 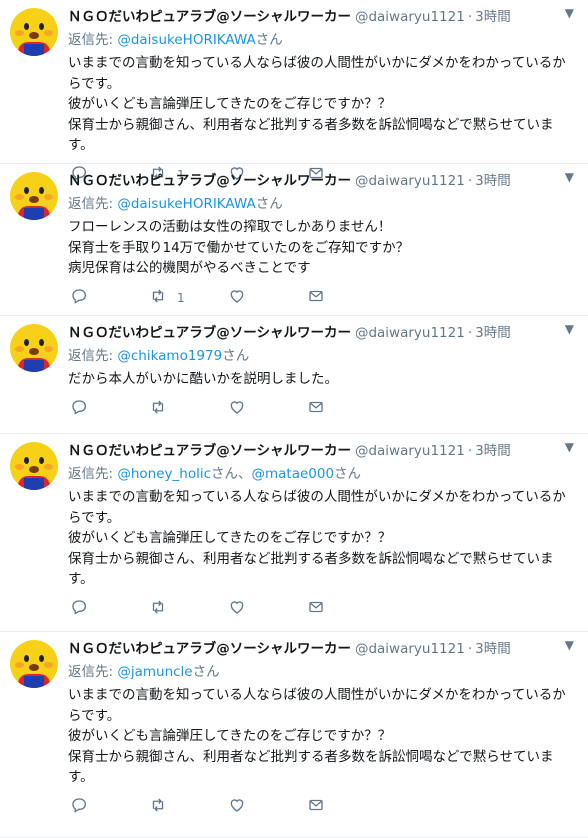 I want to click on reply-to: 返信先: @honey_holicさん、@matae000さん, so click(x=321, y=474).